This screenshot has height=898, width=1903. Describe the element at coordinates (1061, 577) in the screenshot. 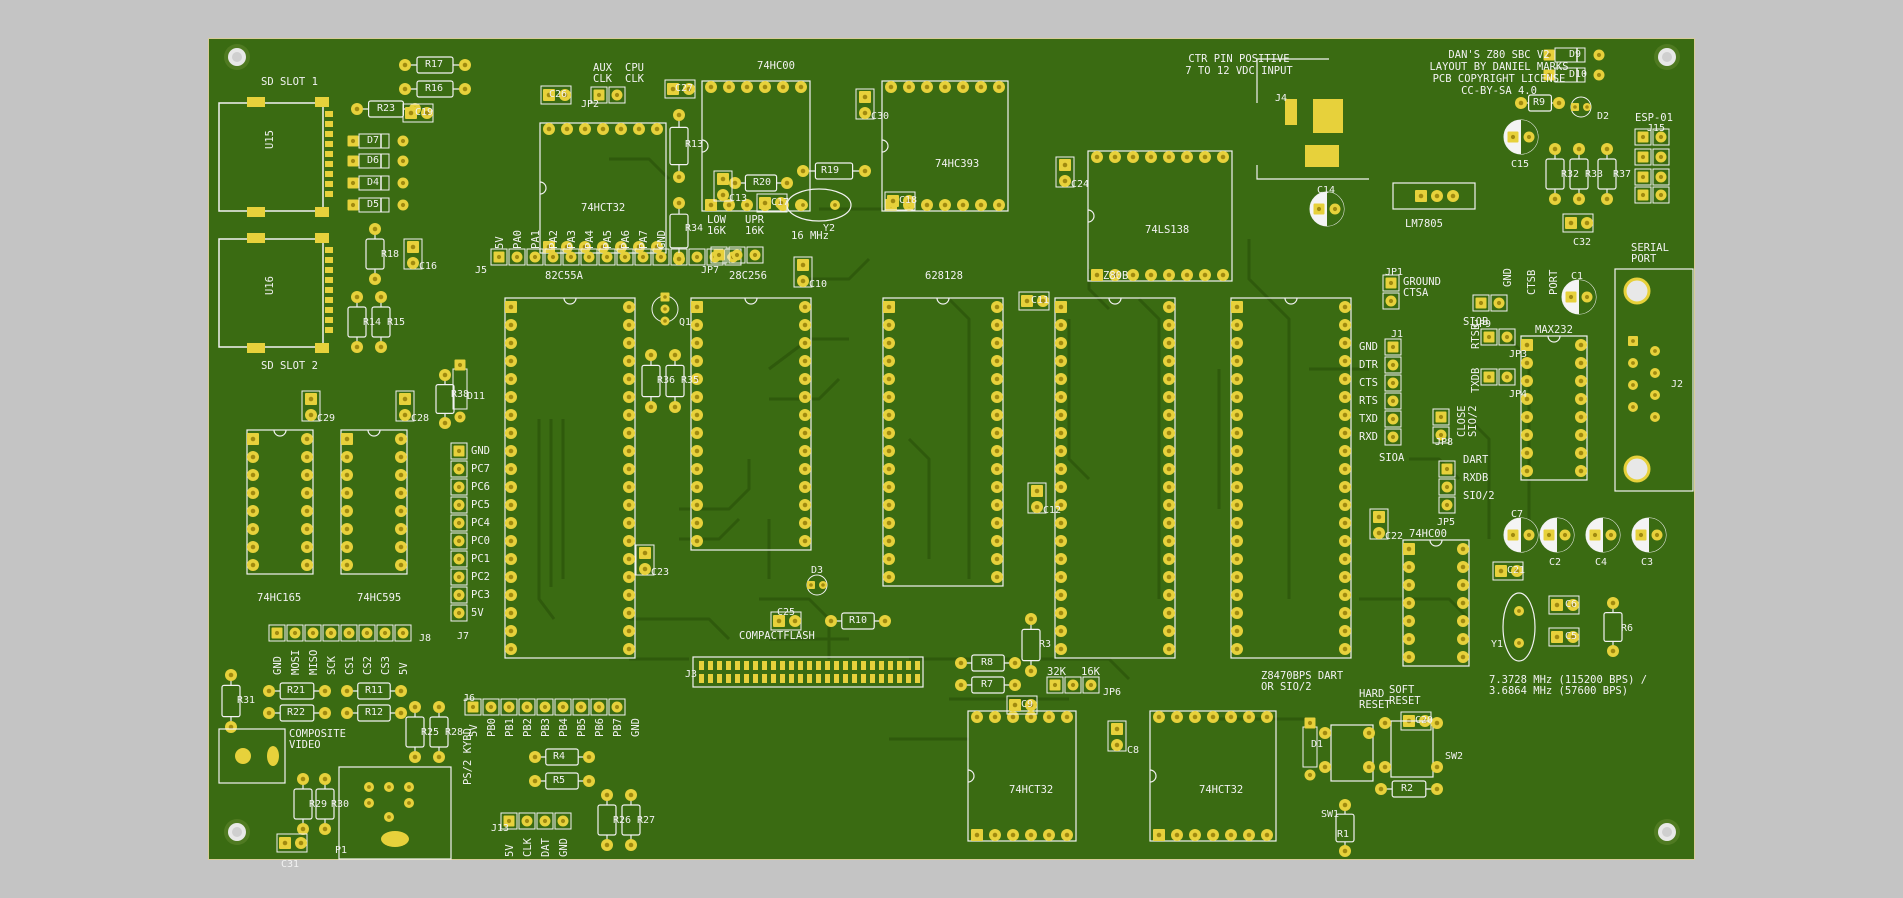

I see `pin-IC2-16-hole` at that location.